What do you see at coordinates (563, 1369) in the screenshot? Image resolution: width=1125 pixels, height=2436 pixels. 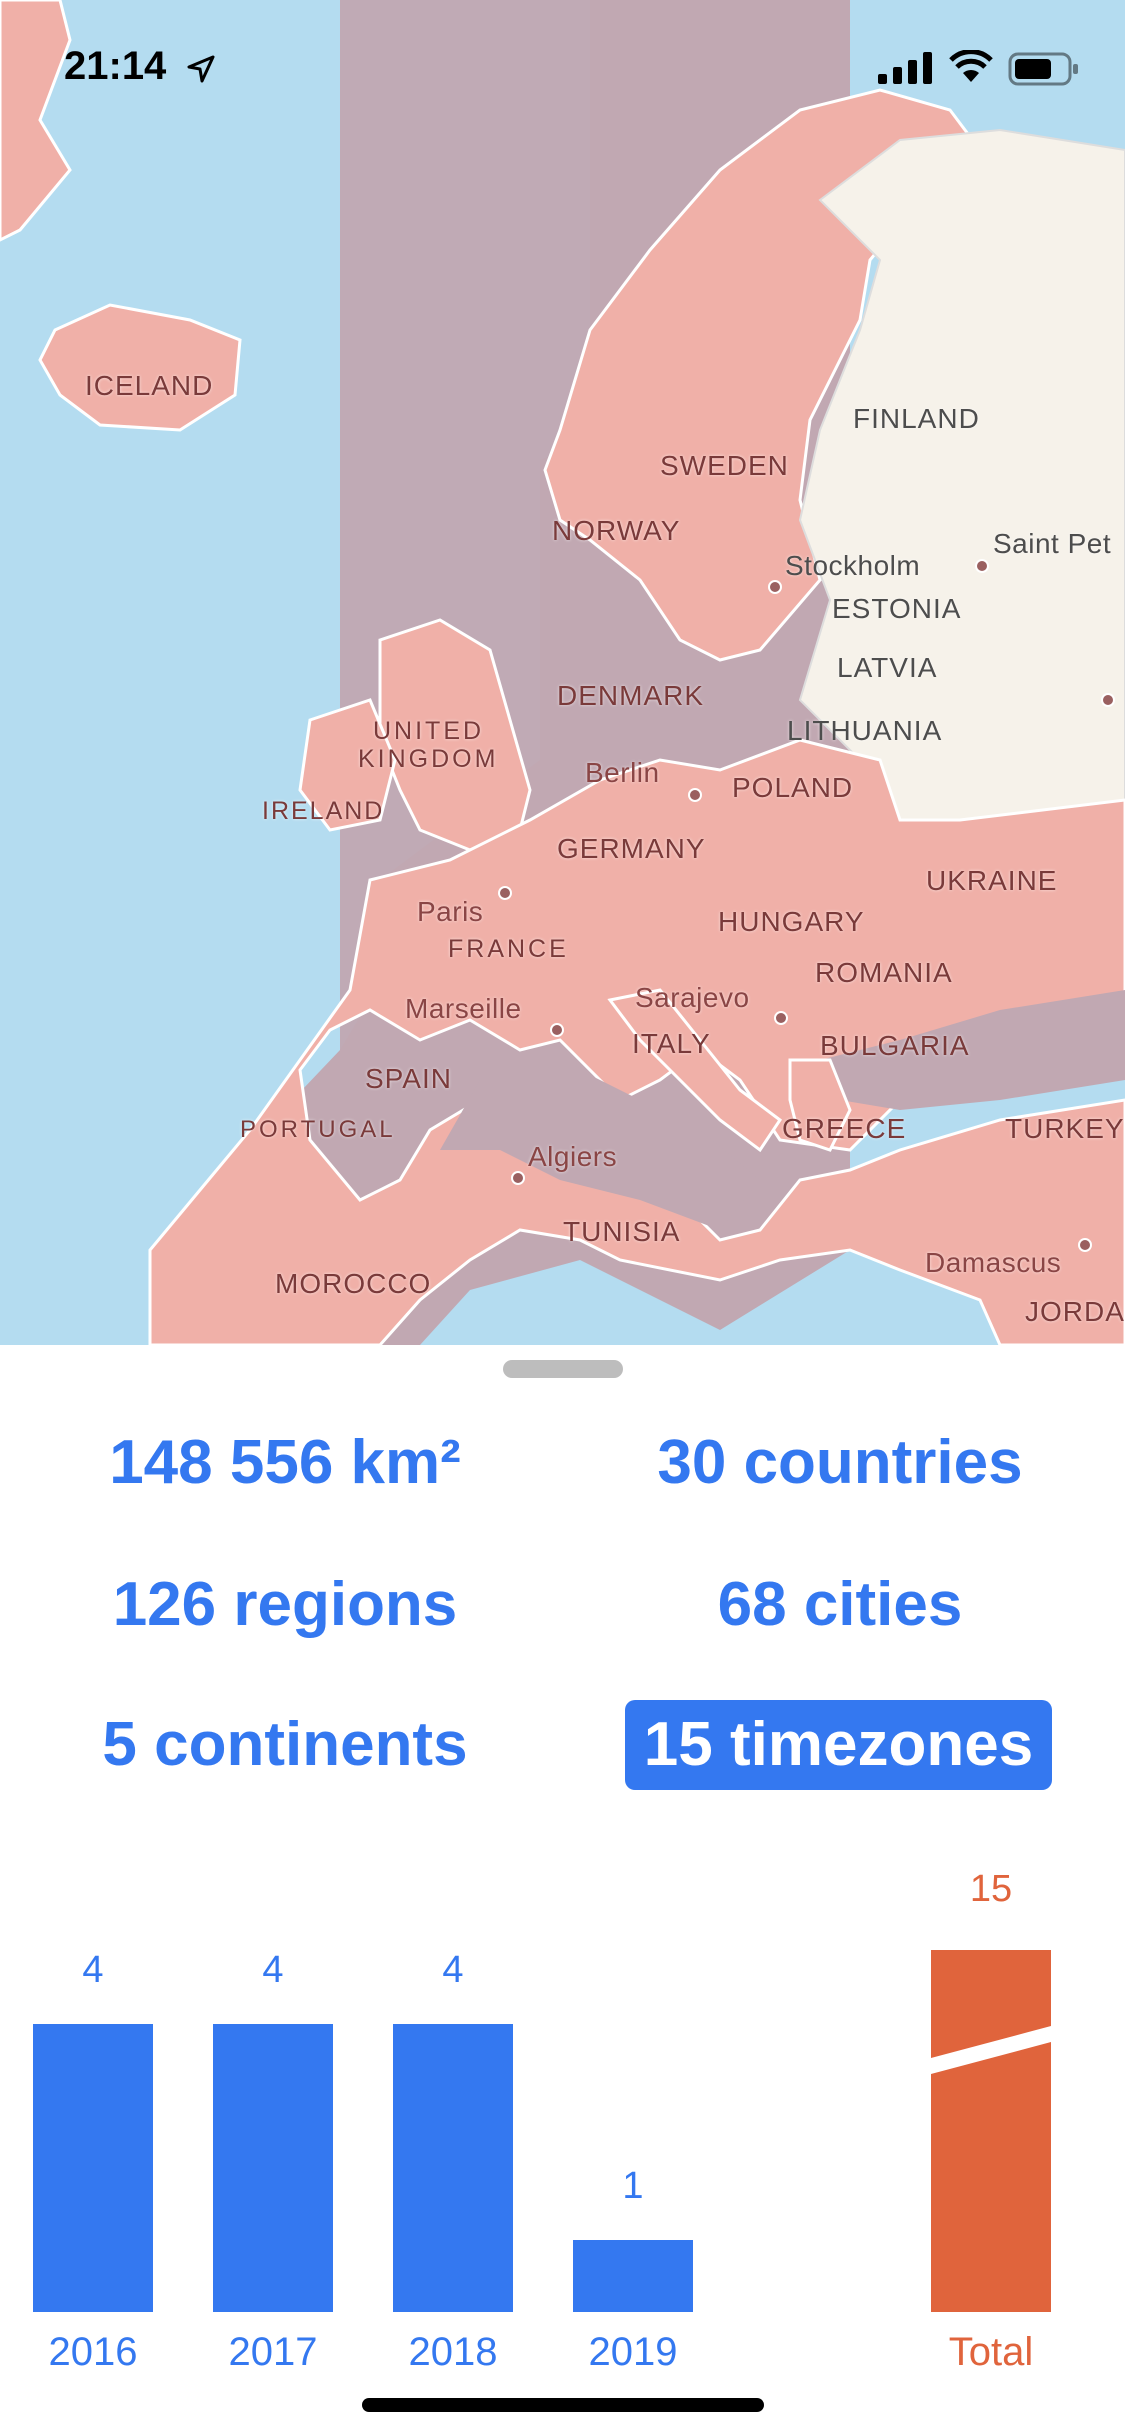 I see `sheet-grabber-handle` at bounding box center [563, 1369].